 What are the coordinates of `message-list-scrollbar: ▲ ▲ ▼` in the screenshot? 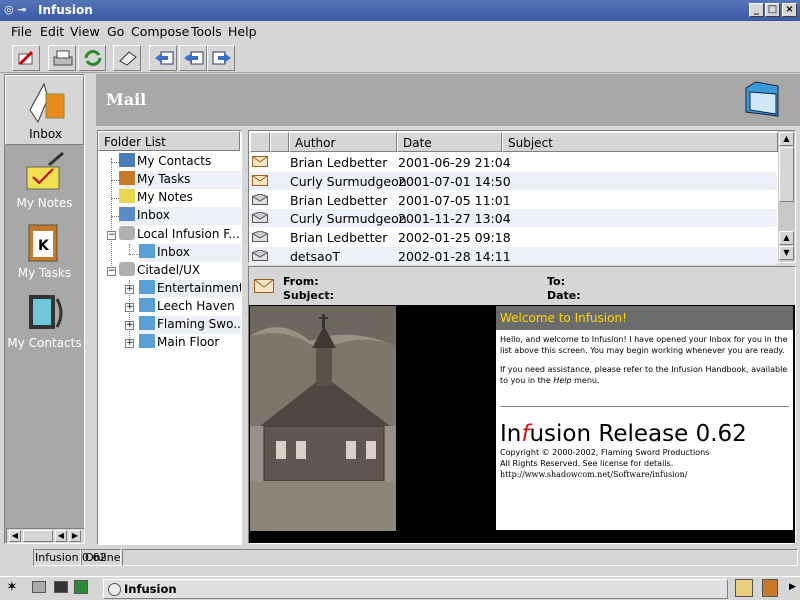 It's located at (786, 196).